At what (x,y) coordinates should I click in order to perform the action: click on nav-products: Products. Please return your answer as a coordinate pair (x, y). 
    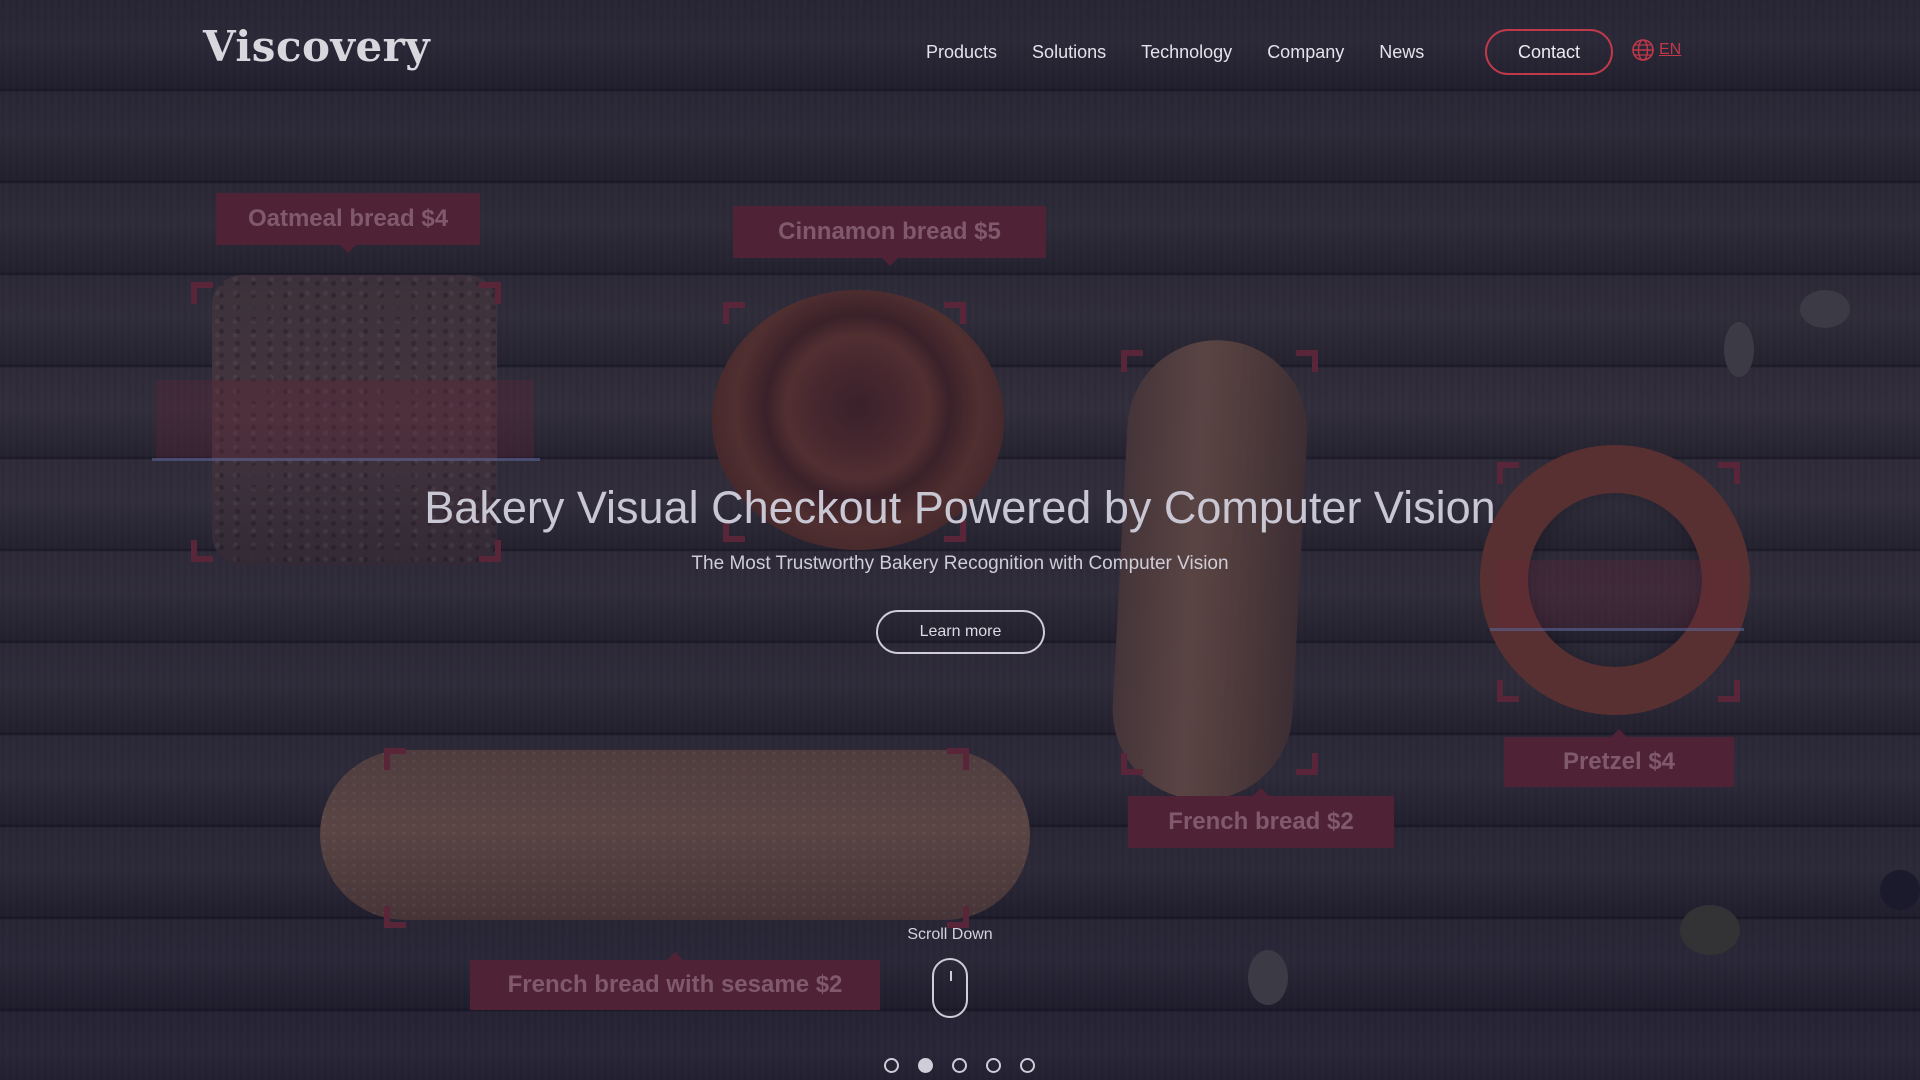
    Looking at the image, I should click on (961, 52).